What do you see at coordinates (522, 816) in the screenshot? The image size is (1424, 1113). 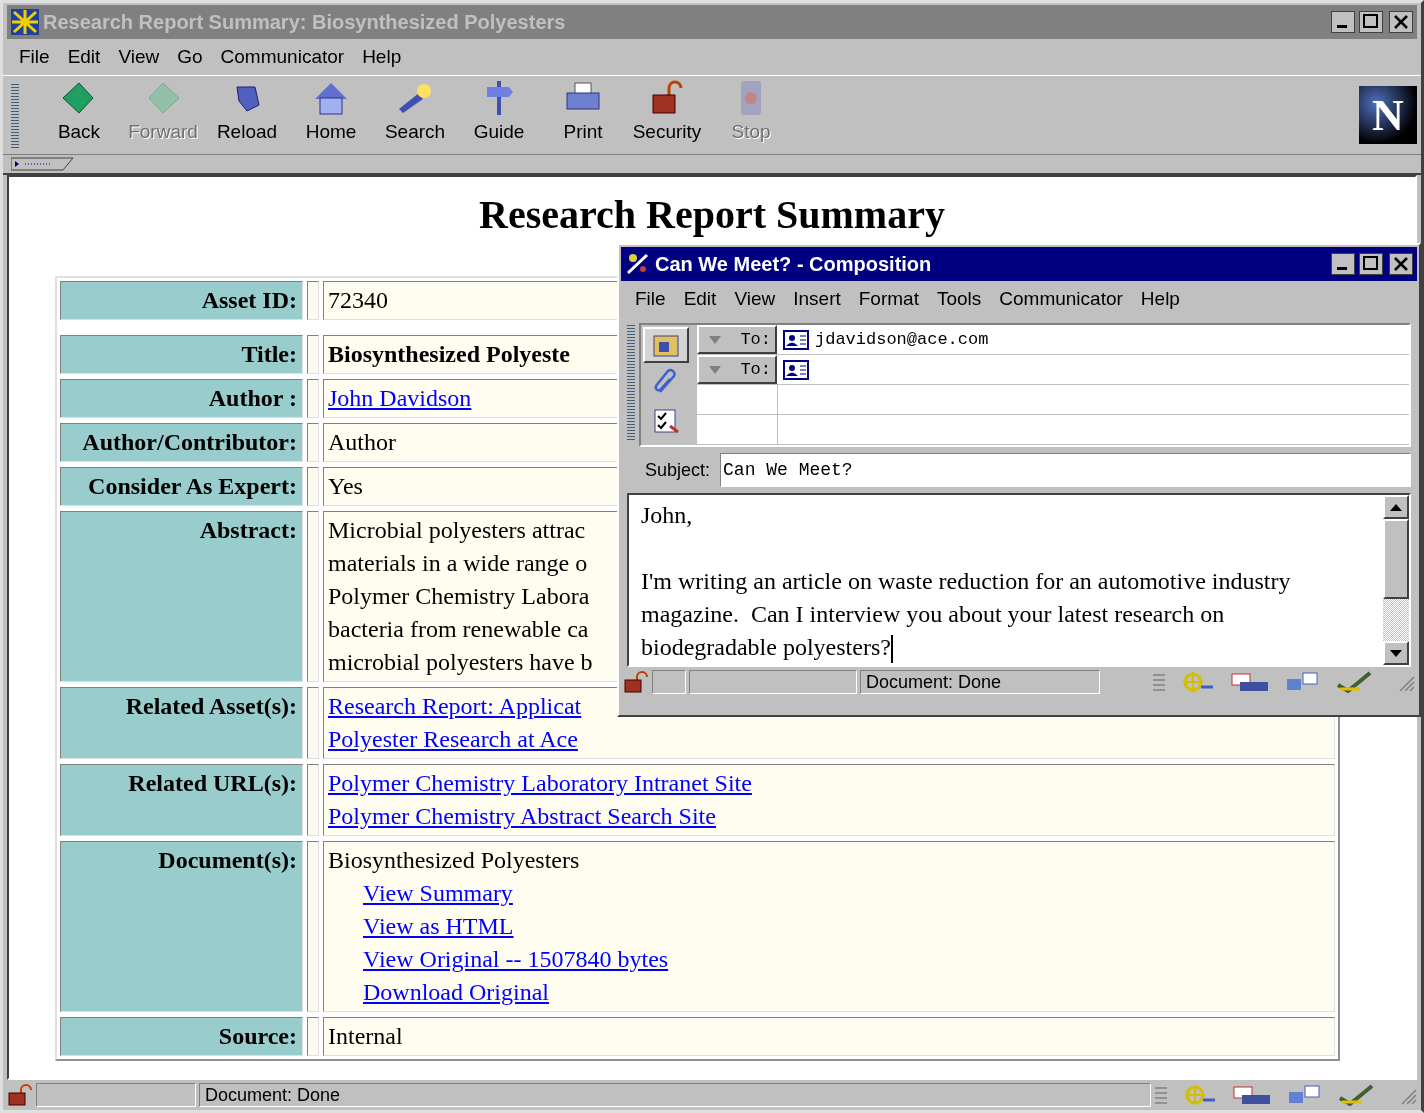 I see `link: Polymer Chemistry Abstract Search Site` at bounding box center [522, 816].